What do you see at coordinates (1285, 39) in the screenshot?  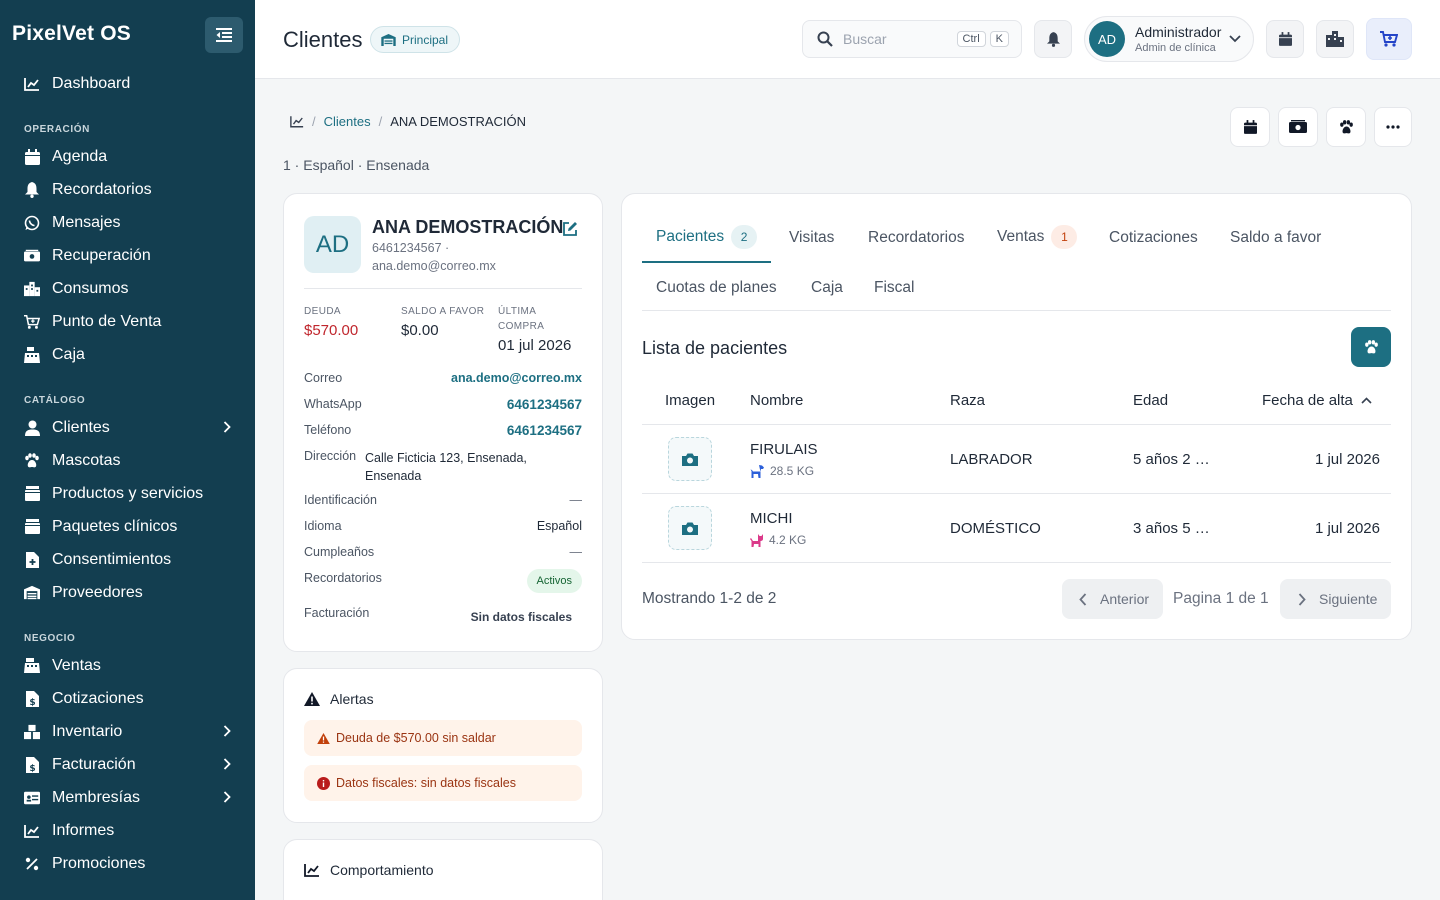 I see `agenda-shortcut-button` at bounding box center [1285, 39].